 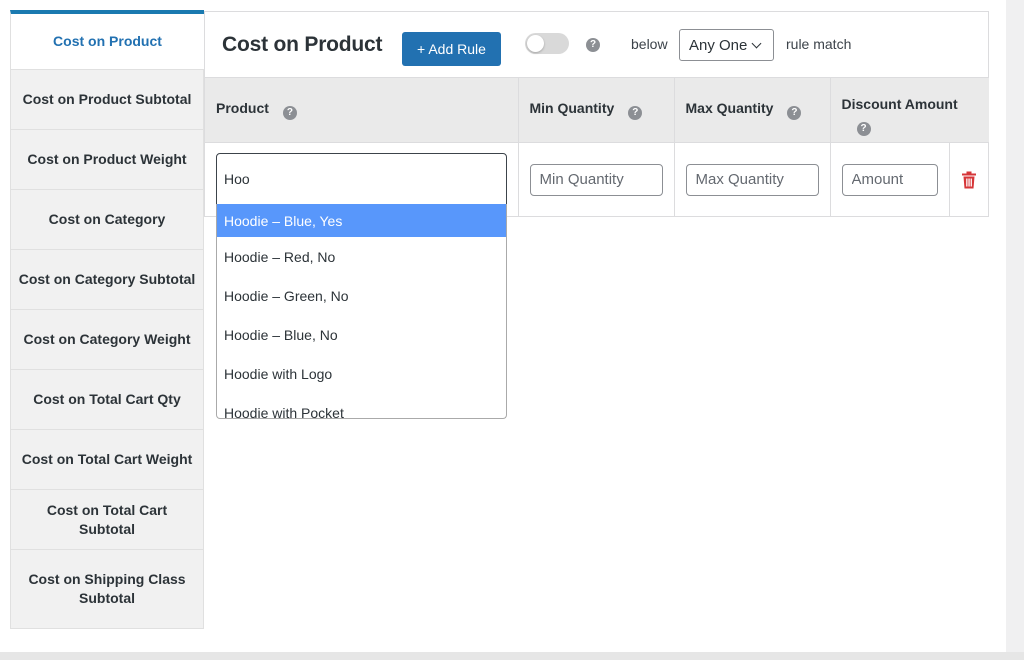 I want to click on tab-label: Cost on Total Cart Weight, so click(x=107, y=459).